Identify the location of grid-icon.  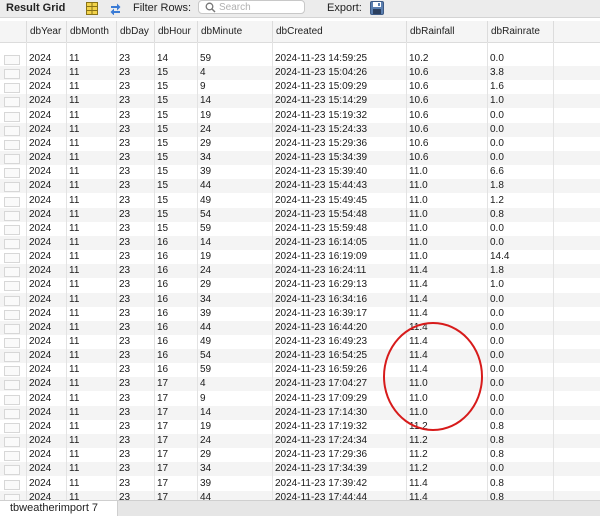
(92, 8).